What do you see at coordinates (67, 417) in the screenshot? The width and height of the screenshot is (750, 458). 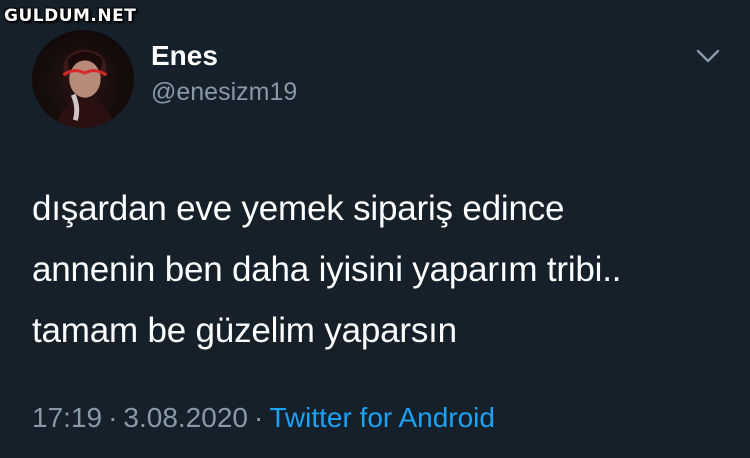 I see `tweet-time: 17:19` at bounding box center [67, 417].